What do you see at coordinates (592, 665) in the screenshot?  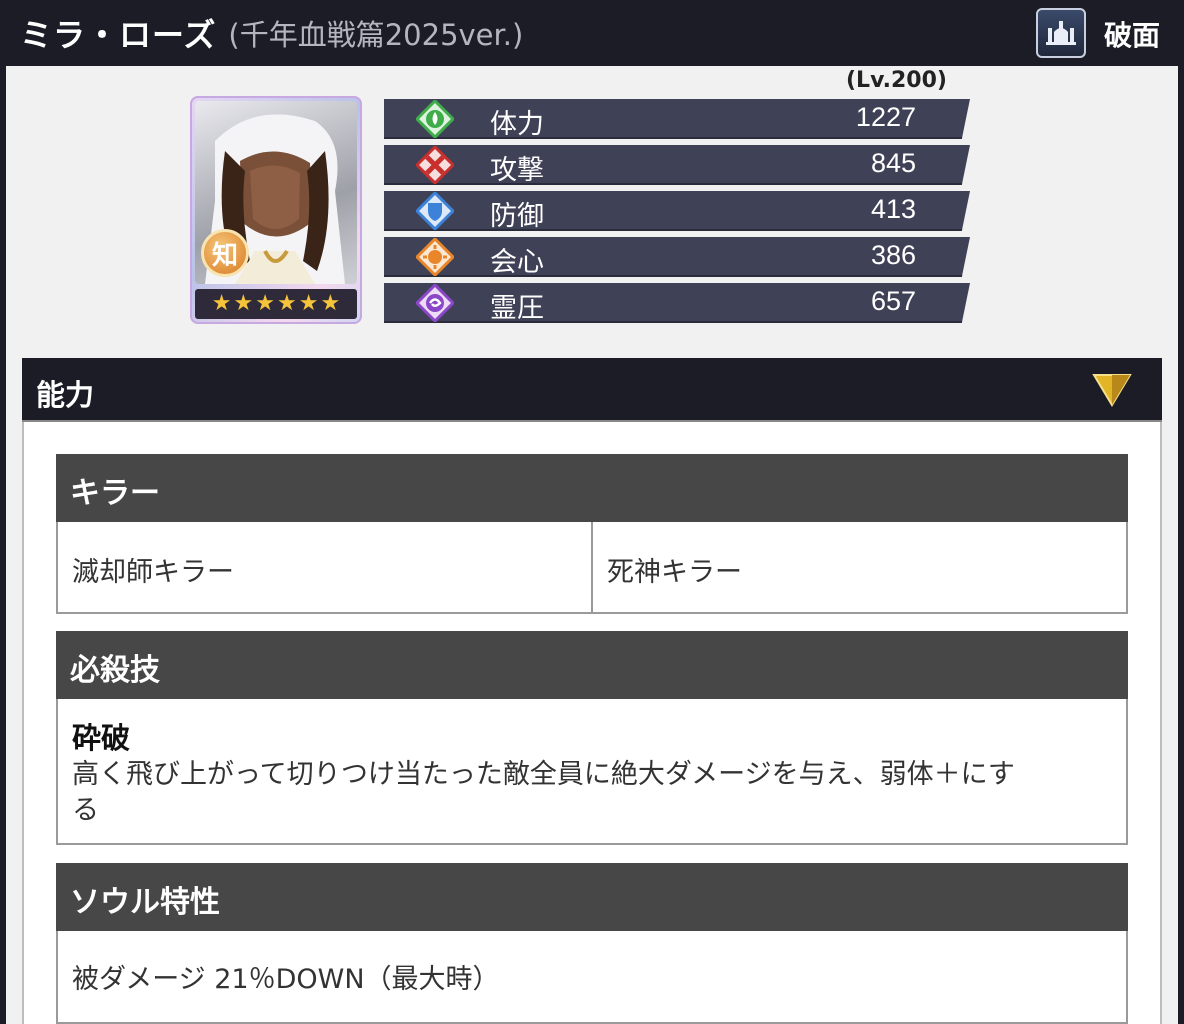 I see `special-section-header: 必殺技` at bounding box center [592, 665].